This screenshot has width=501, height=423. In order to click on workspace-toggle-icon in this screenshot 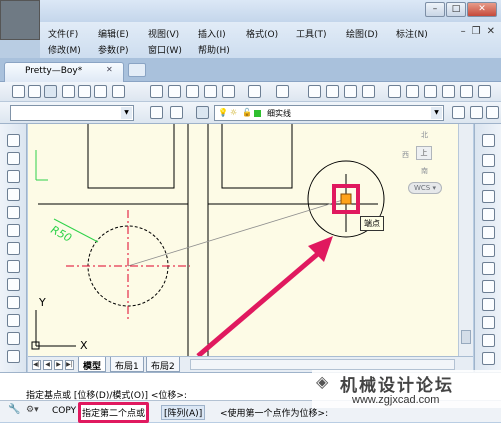, I will do `click(176, 112)`.